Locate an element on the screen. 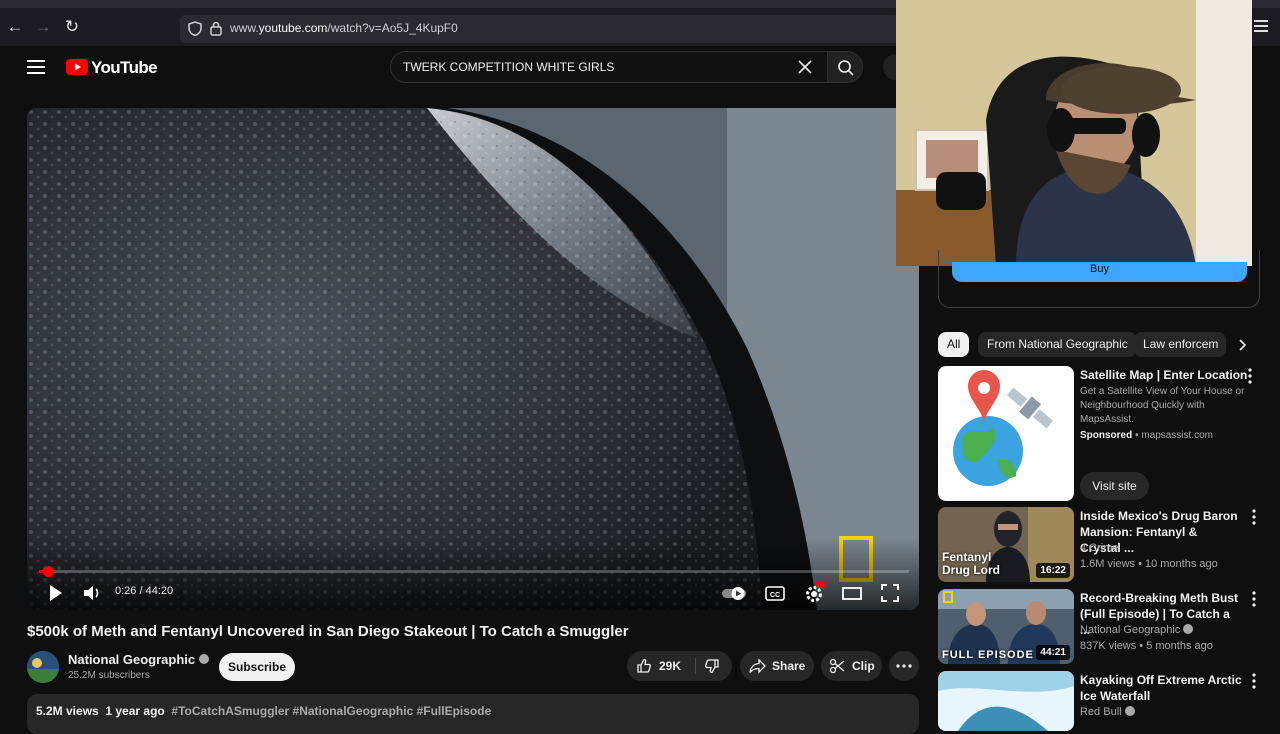  video-thumbnail: Fentanyl Drug Lord 16:22 is located at coordinates (1006, 544).